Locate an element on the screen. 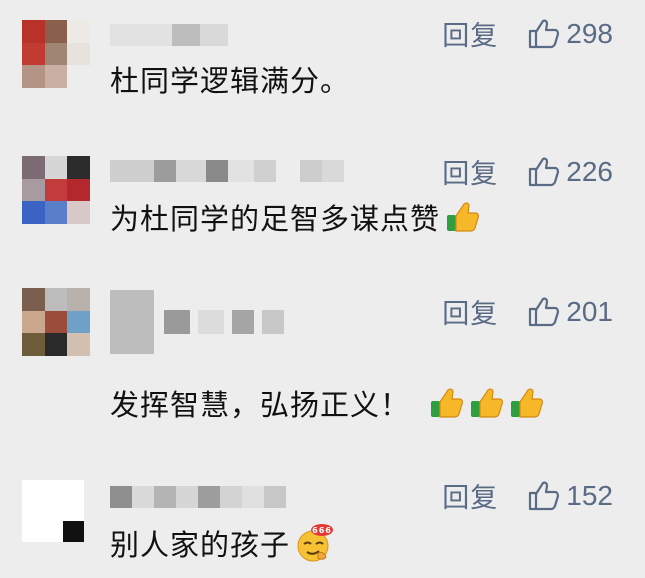 This screenshot has width=645, height=578. comment-text: 为杜同学的足智多谋点赞 is located at coordinates (295, 217).